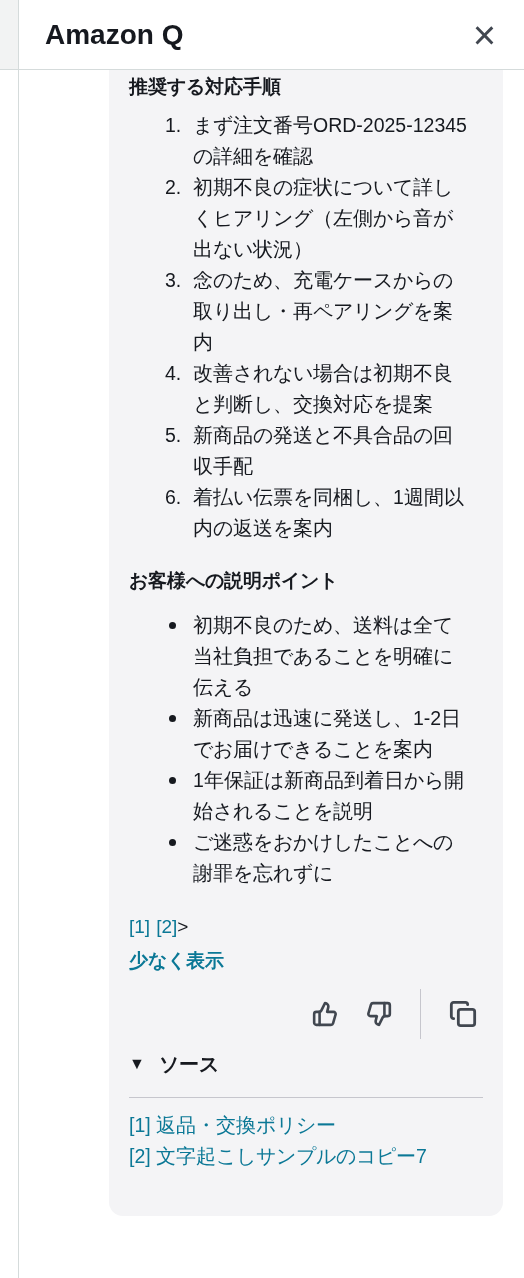 This screenshot has width=524, height=1278. I want to click on citation-link: [2], so click(167, 927).